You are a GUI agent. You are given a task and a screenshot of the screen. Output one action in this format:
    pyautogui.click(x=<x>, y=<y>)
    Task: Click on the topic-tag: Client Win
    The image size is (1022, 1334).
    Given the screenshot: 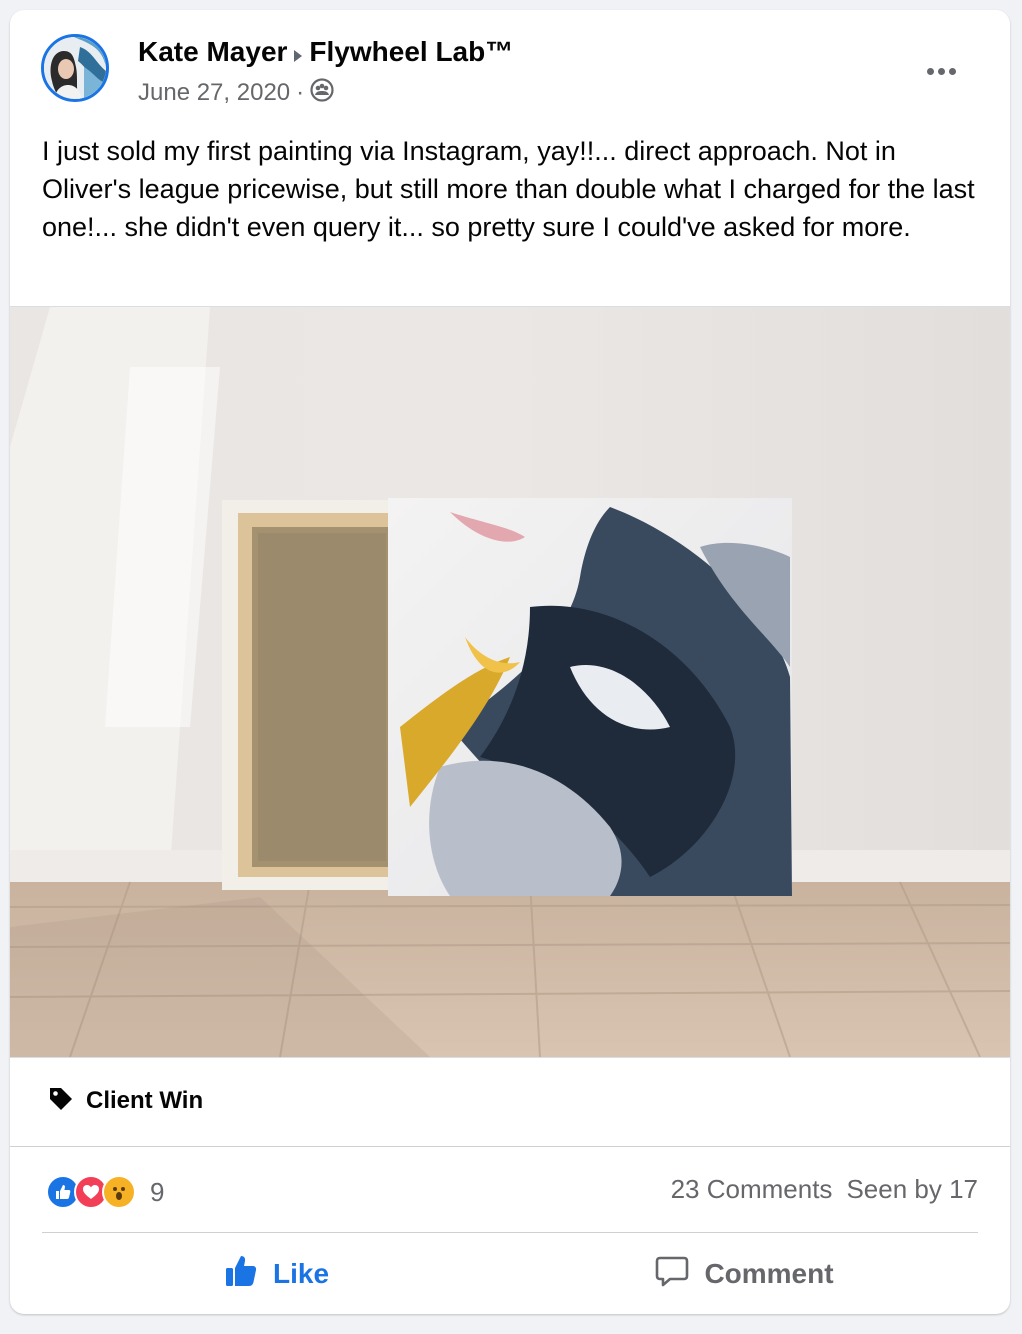 What is the action you would take?
    pyautogui.click(x=125, y=1101)
    